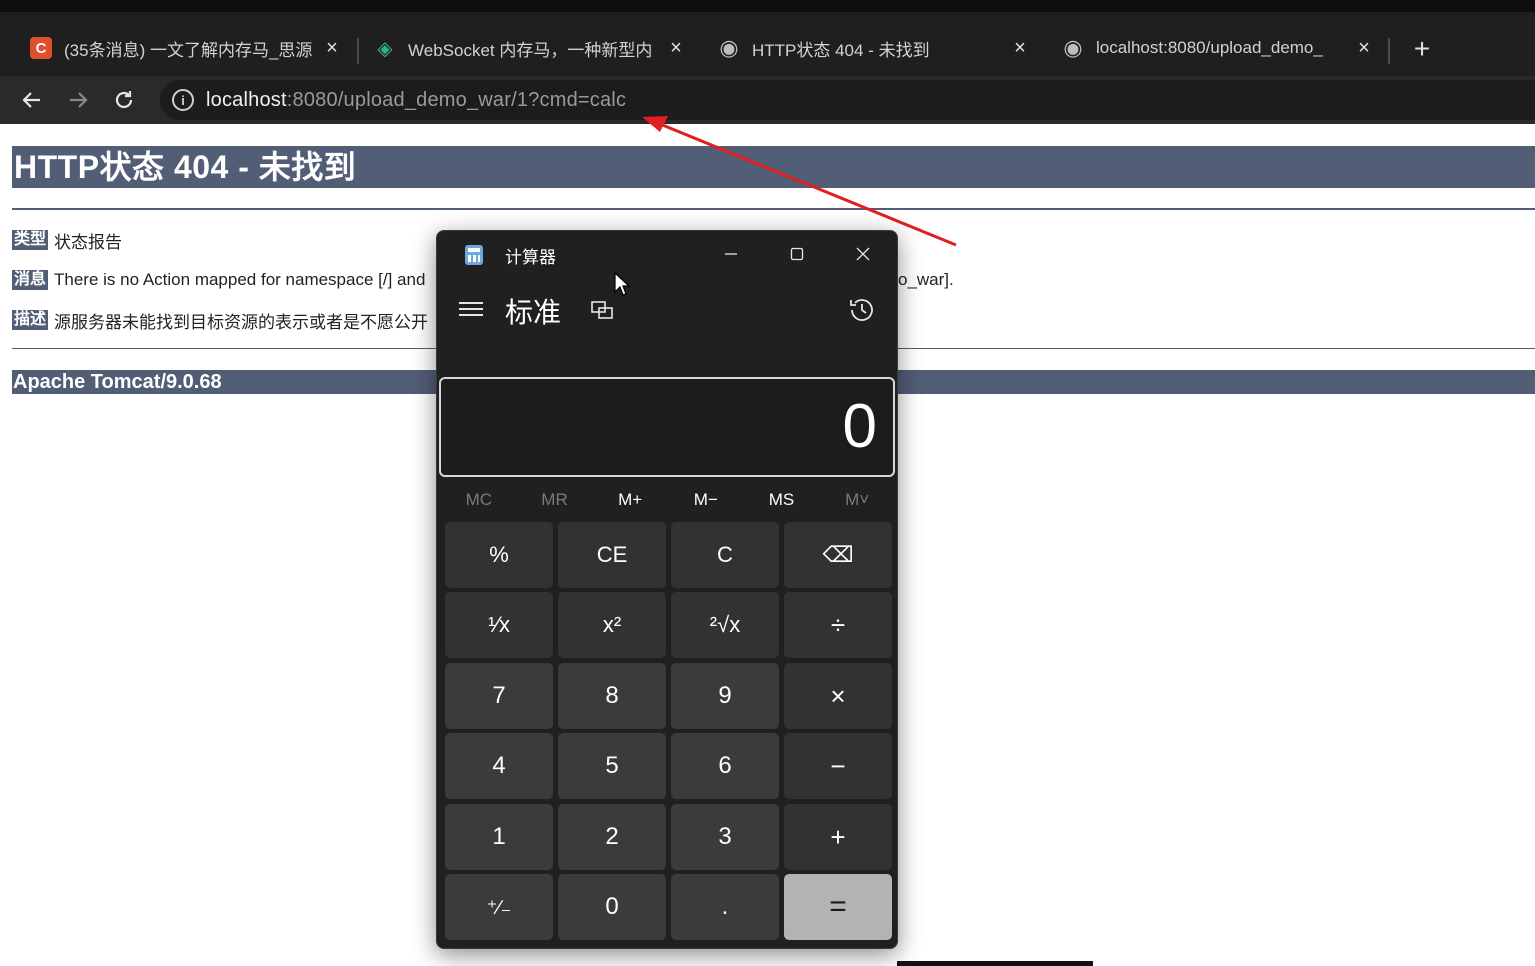 The image size is (1535, 966). What do you see at coordinates (30, 240) in the screenshot?
I see `type-label: 类型` at bounding box center [30, 240].